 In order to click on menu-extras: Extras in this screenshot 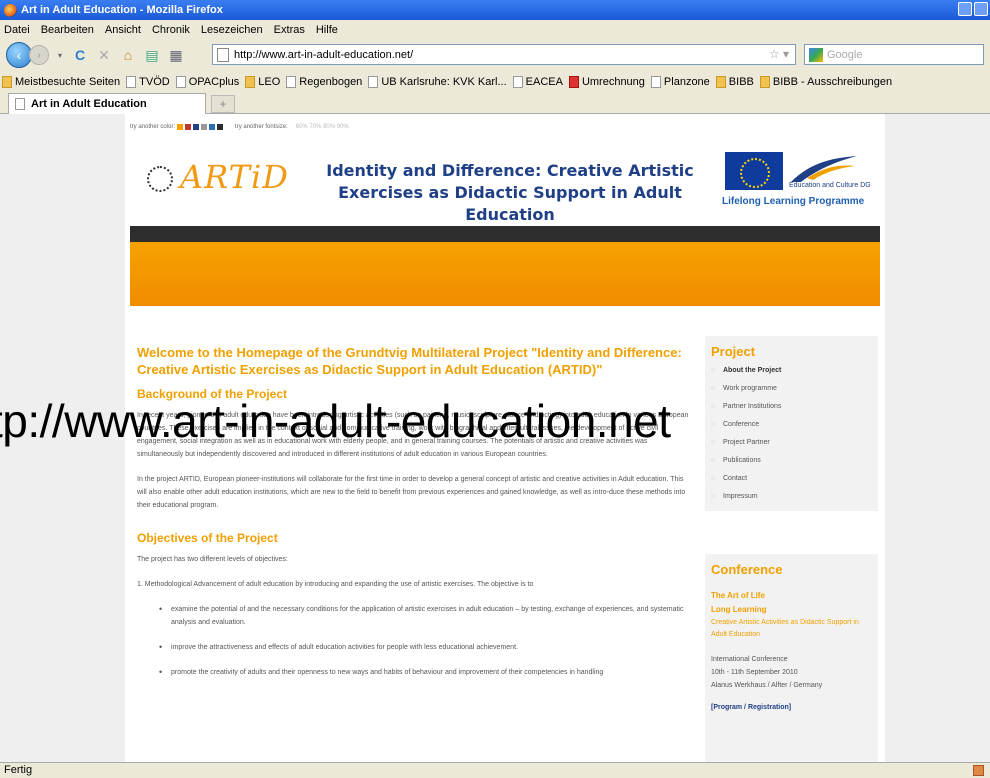, I will do `click(289, 30)`.